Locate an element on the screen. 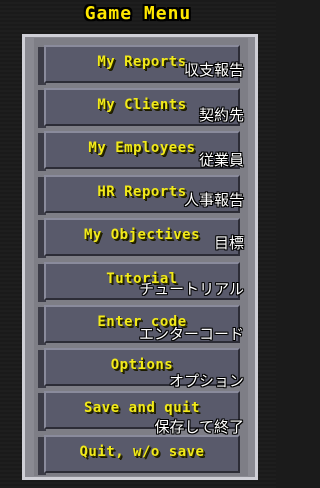 Image resolution: width=320 pixels, height=488 pixels. my-employees-label: My Employees is located at coordinates (142, 148).